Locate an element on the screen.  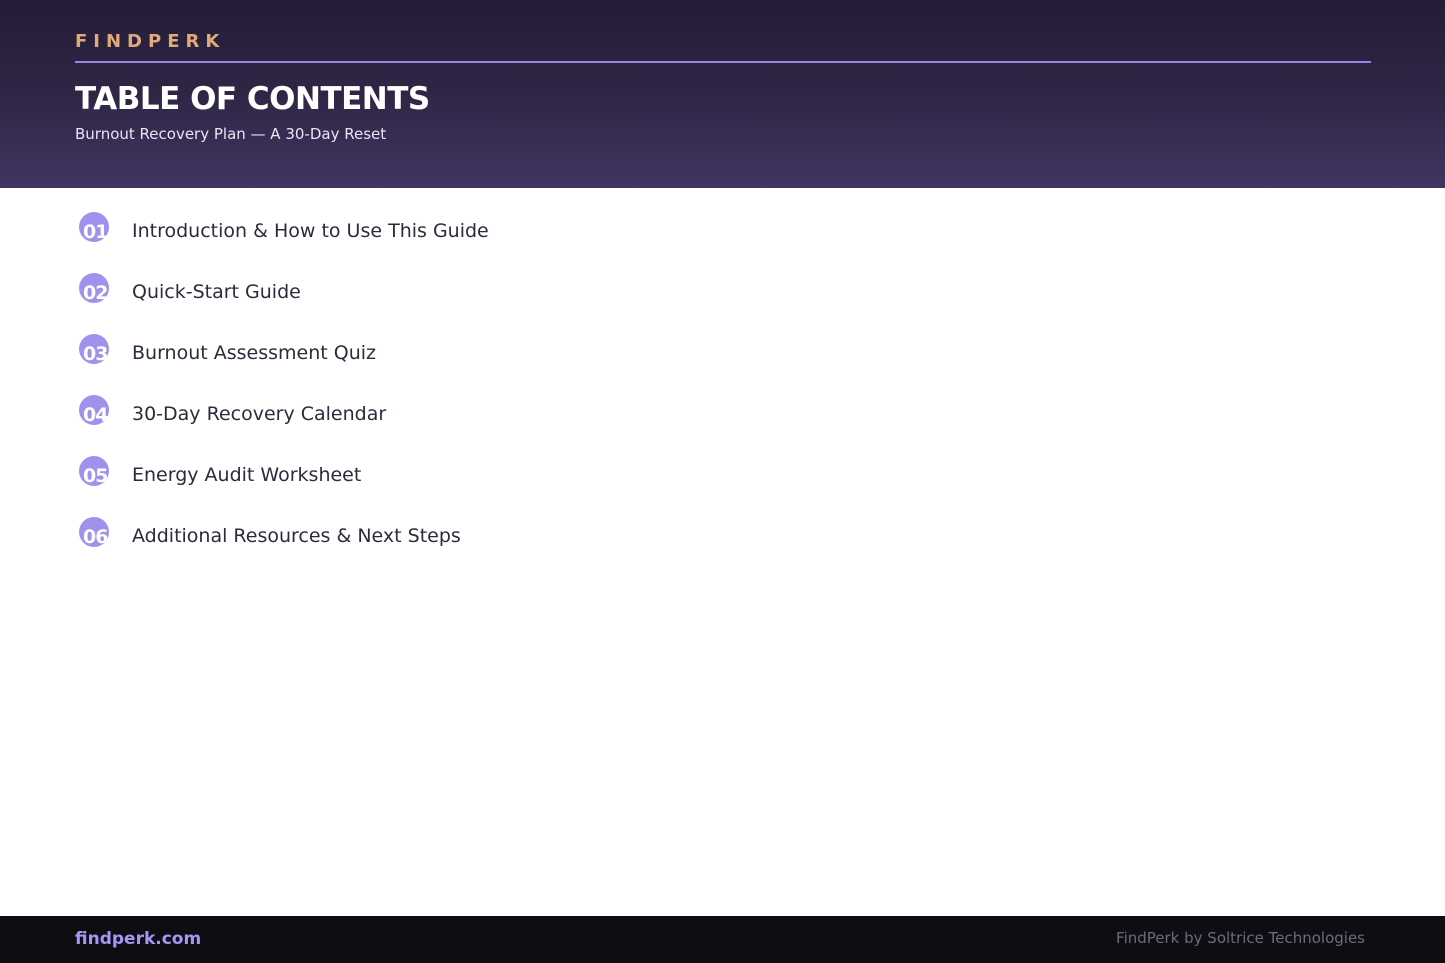
section-number-badge: 01 is located at coordinates (94, 227).